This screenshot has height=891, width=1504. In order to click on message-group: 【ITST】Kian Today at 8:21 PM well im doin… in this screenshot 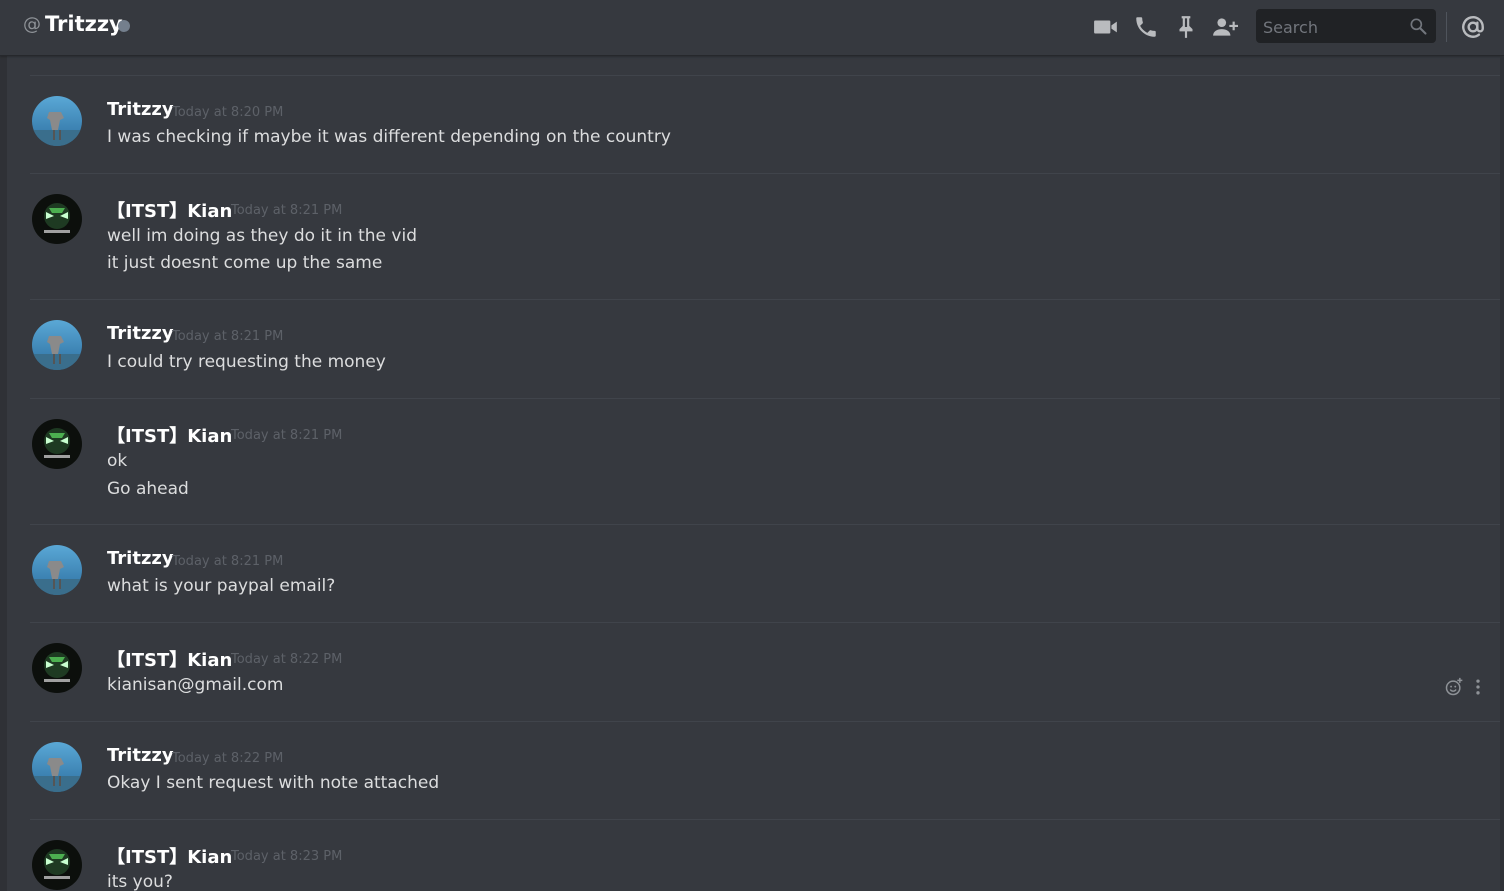, I will do `click(767, 236)`.